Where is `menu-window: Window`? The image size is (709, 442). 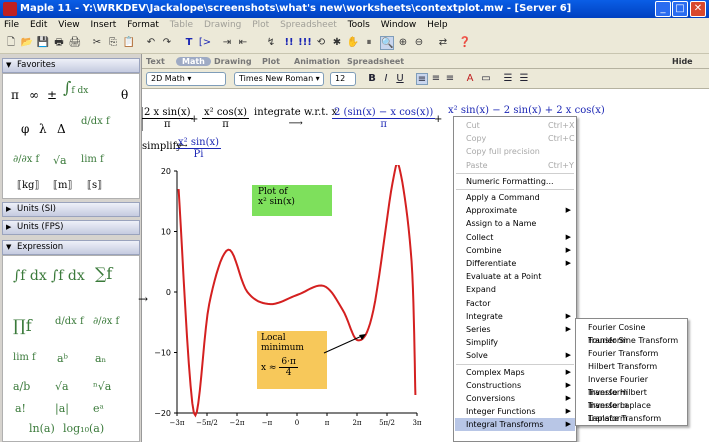 menu-window: Window is located at coordinates (399, 25).